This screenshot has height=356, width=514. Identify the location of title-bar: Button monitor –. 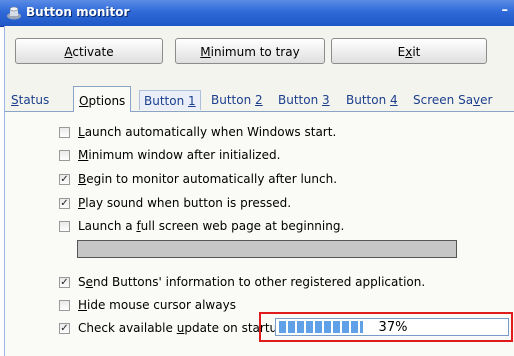
(257, 13).